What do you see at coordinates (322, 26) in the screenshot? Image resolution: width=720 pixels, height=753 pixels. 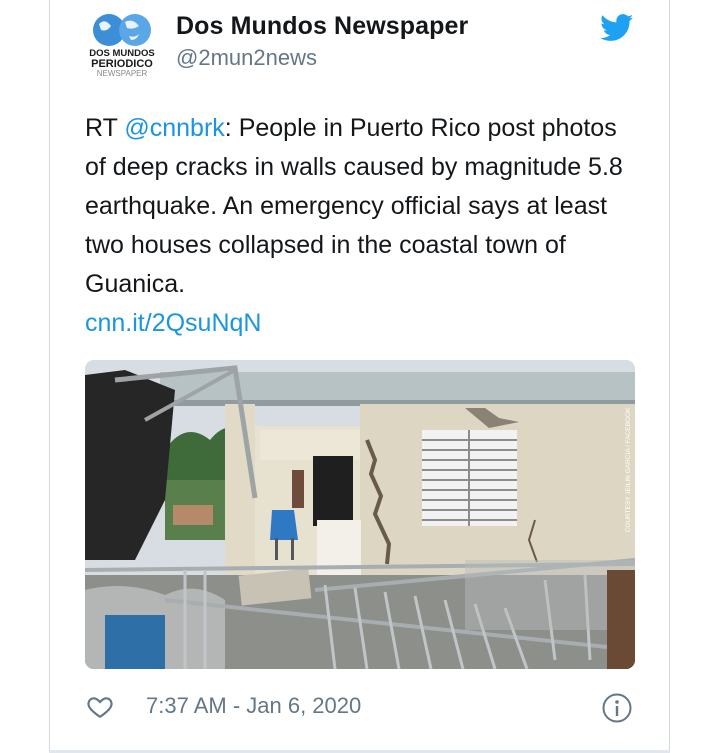 I see `account-name: Dos Mundos Newspaper` at bounding box center [322, 26].